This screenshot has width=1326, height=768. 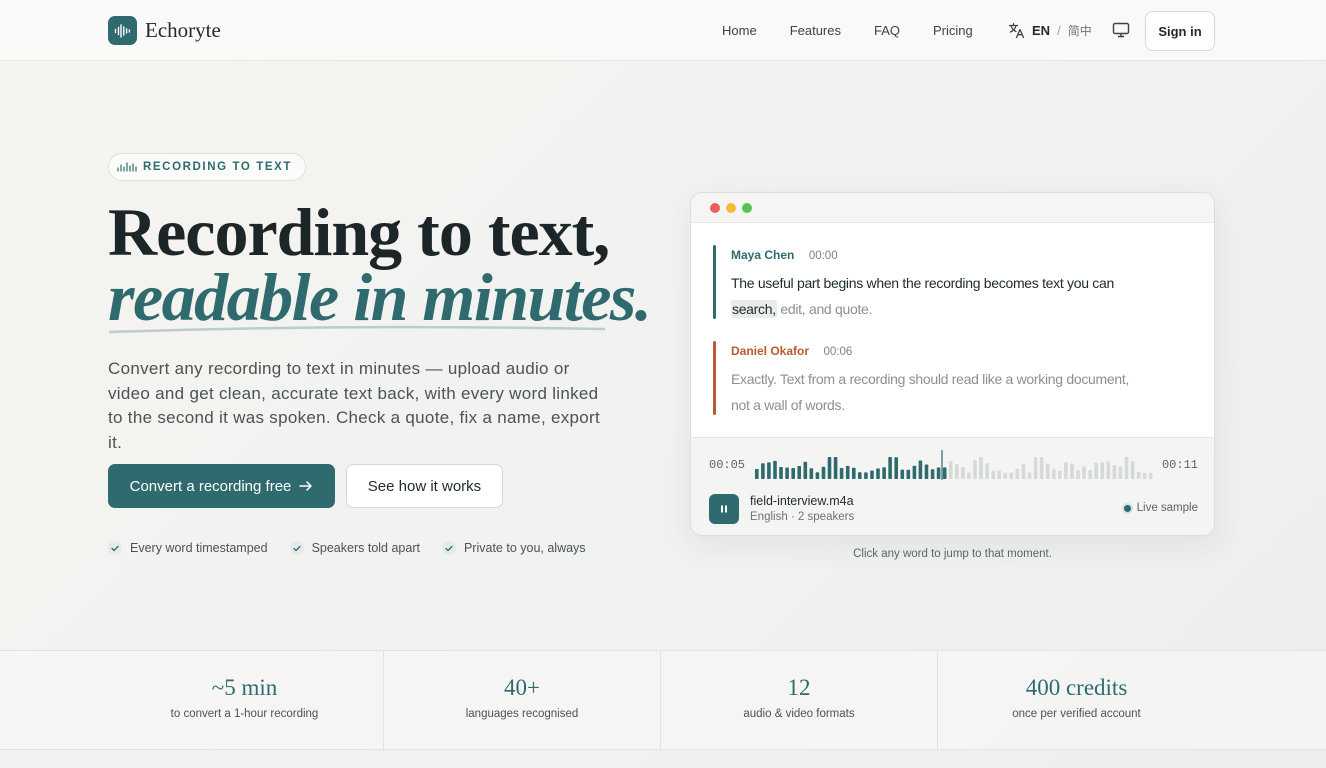 I want to click on feature-item: Private to you, always, so click(x=513, y=548).